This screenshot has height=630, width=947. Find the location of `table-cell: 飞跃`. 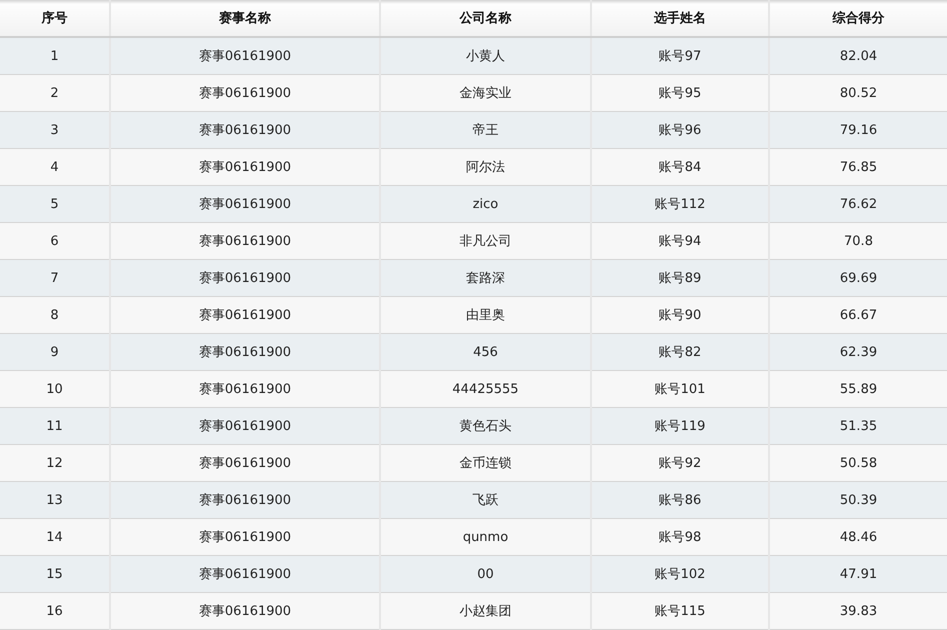

table-cell: 飞跃 is located at coordinates (485, 500).